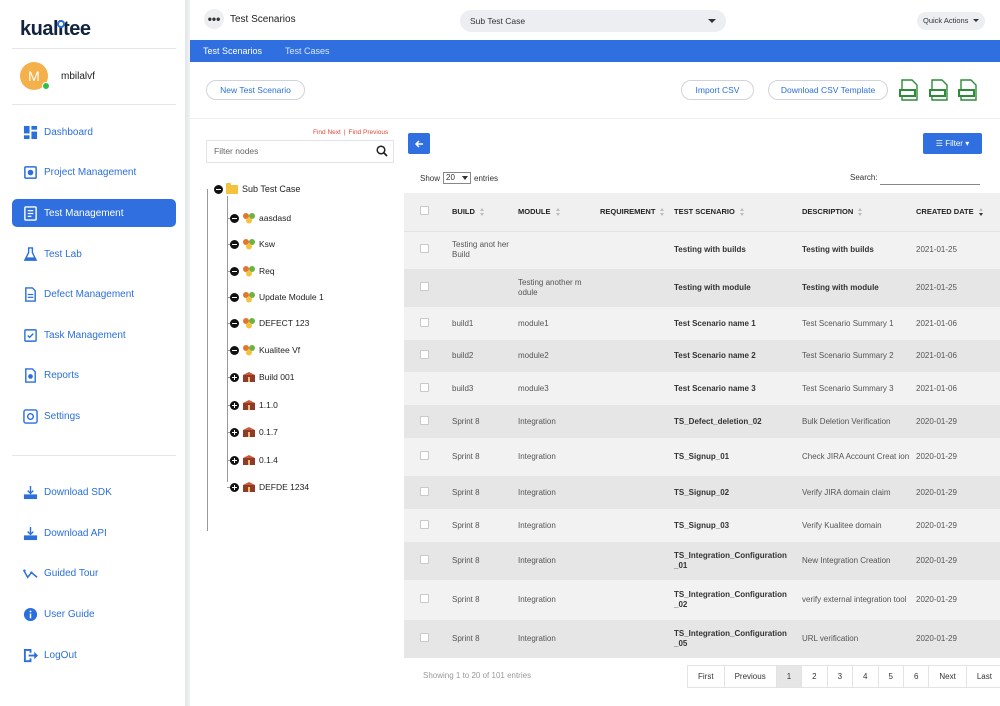 This screenshot has height=706, width=1000. What do you see at coordinates (94, 614) in the screenshot?
I see `sidebar-item-user-guide: User Guide` at bounding box center [94, 614].